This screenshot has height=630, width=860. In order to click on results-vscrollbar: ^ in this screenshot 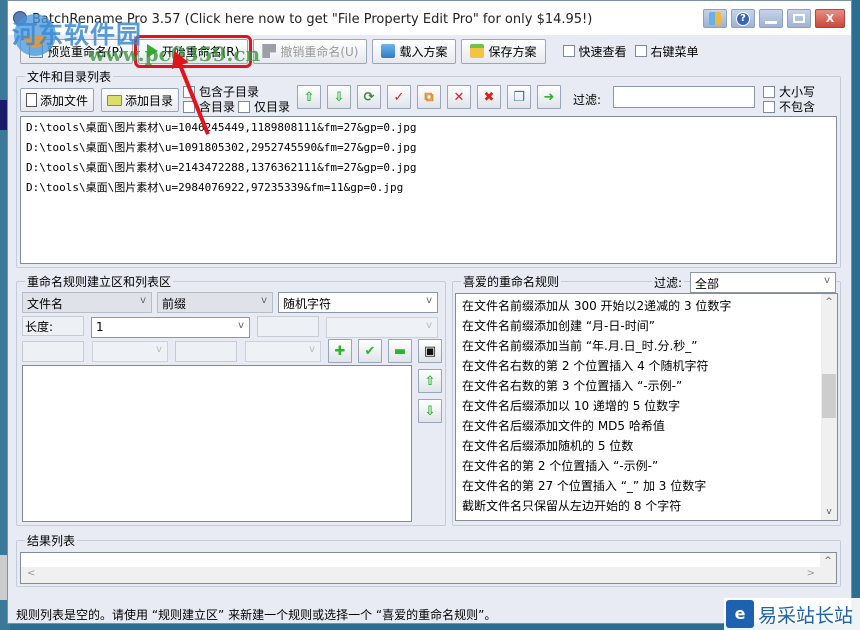, I will do `click(828, 568)`.